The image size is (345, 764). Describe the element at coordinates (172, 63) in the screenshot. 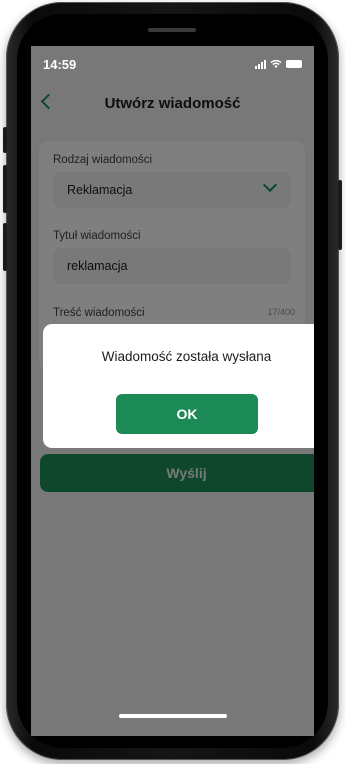

I see `status-bar: 14:59` at that location.